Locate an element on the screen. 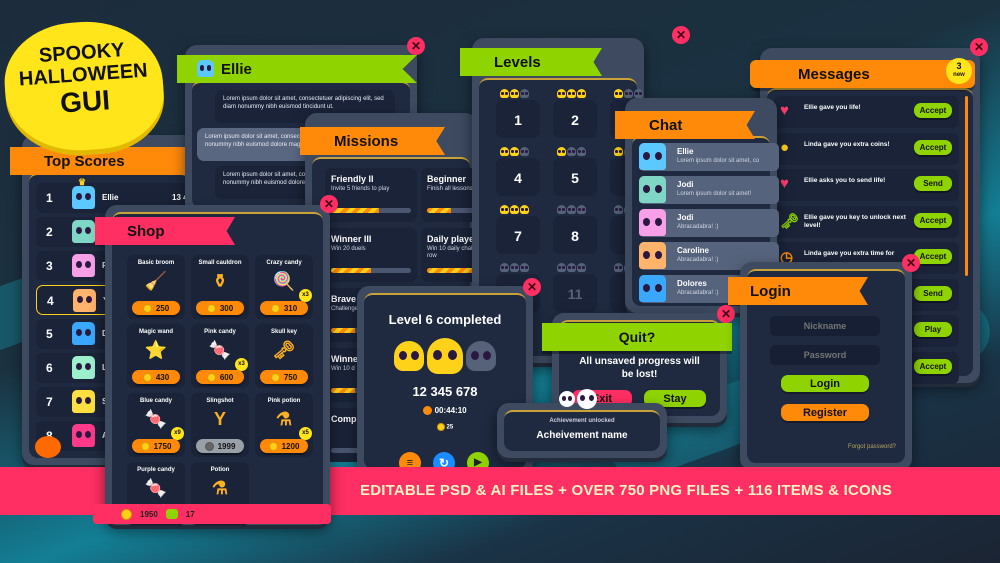  level-button: 2 is located at coordinates (575, 113).